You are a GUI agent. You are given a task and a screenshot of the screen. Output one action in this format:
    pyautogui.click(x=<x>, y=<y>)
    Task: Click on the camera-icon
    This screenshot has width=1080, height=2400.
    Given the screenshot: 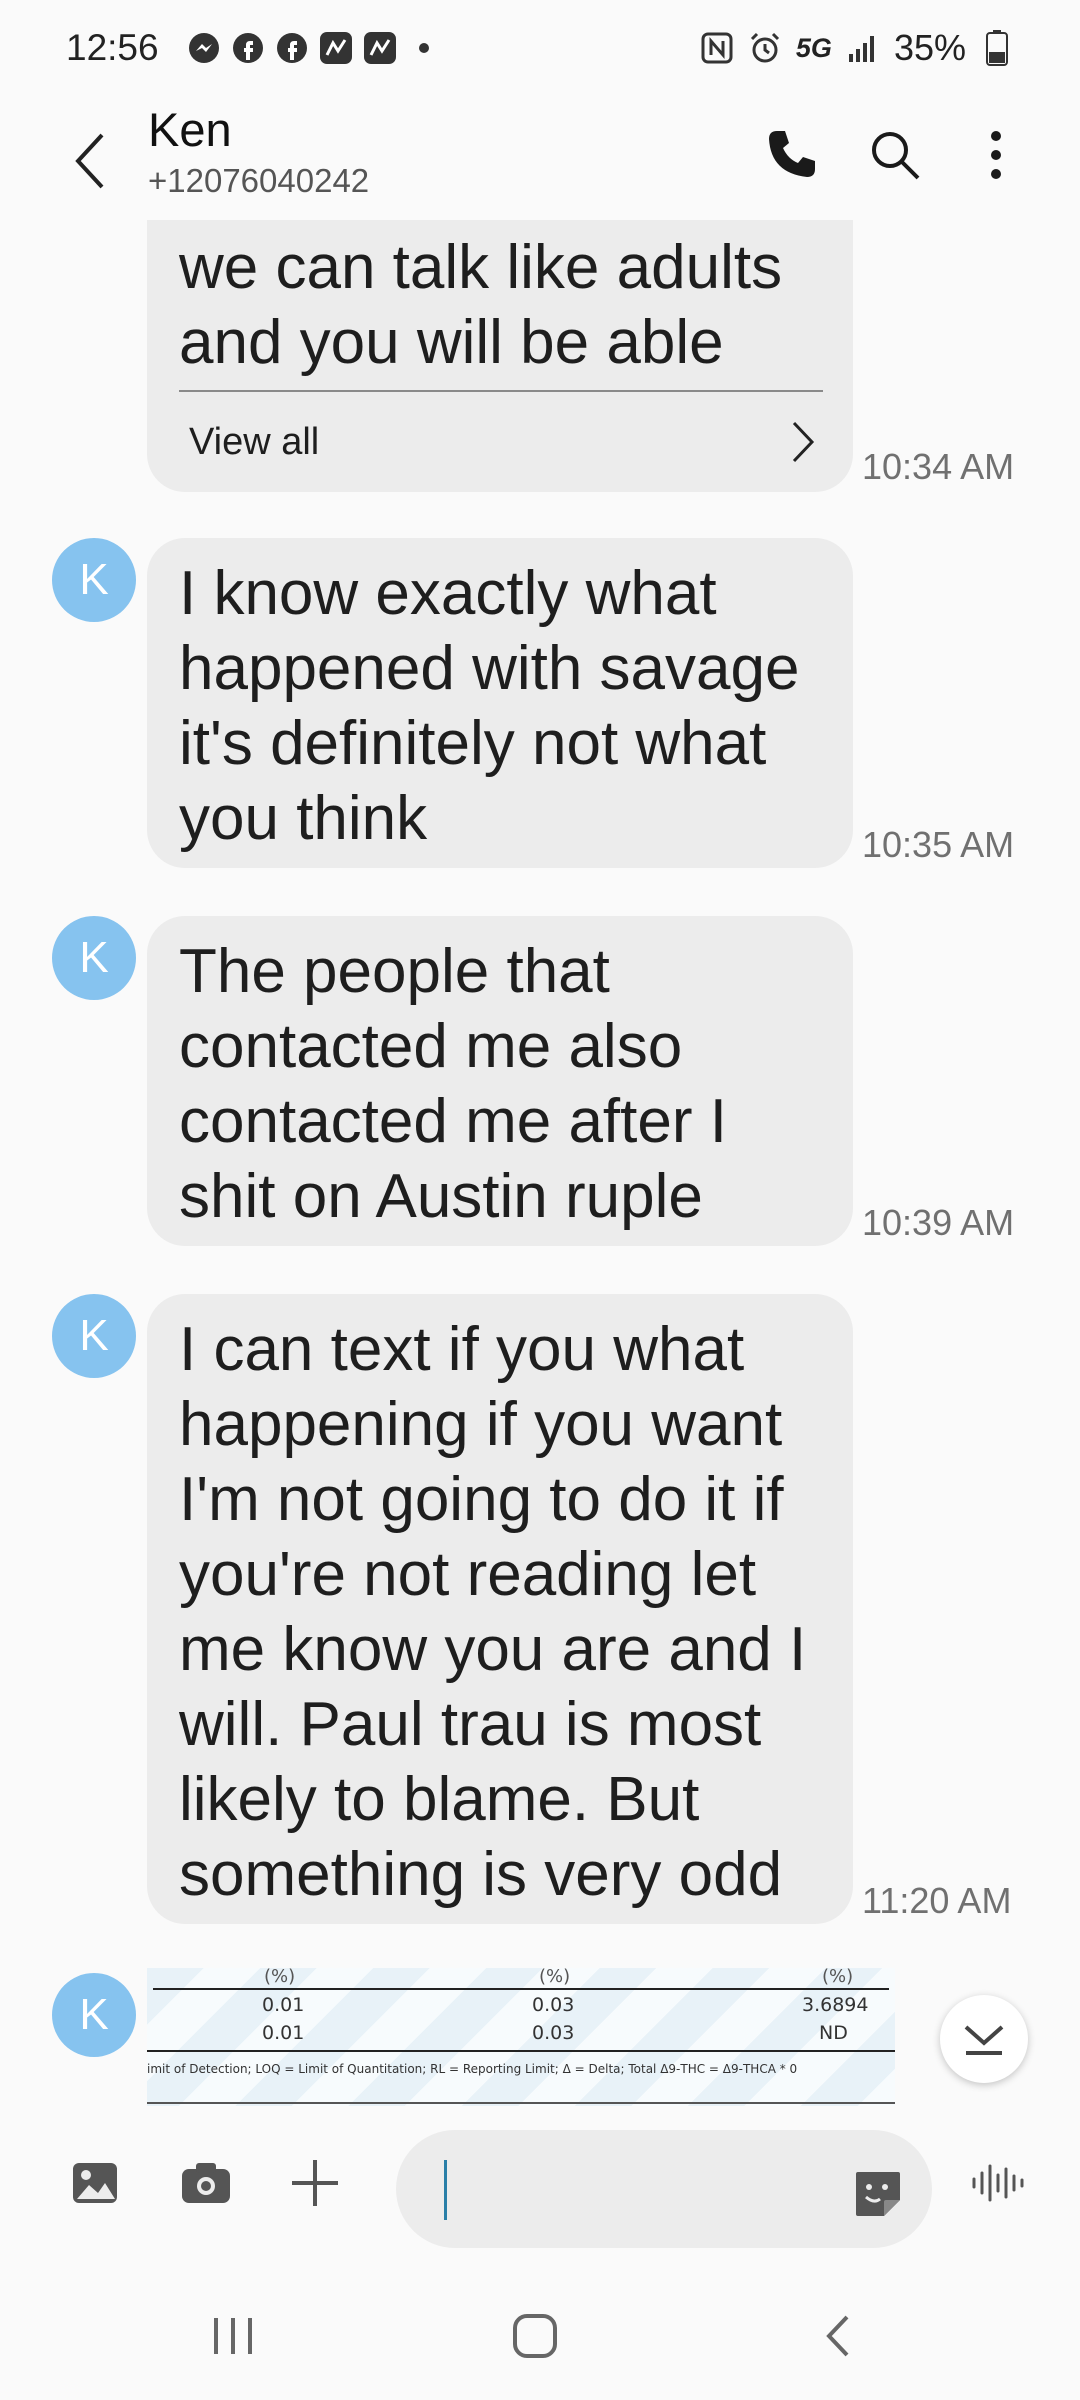 What is the action you would take?
    pyautogui.click(x=206, y=2183)
    